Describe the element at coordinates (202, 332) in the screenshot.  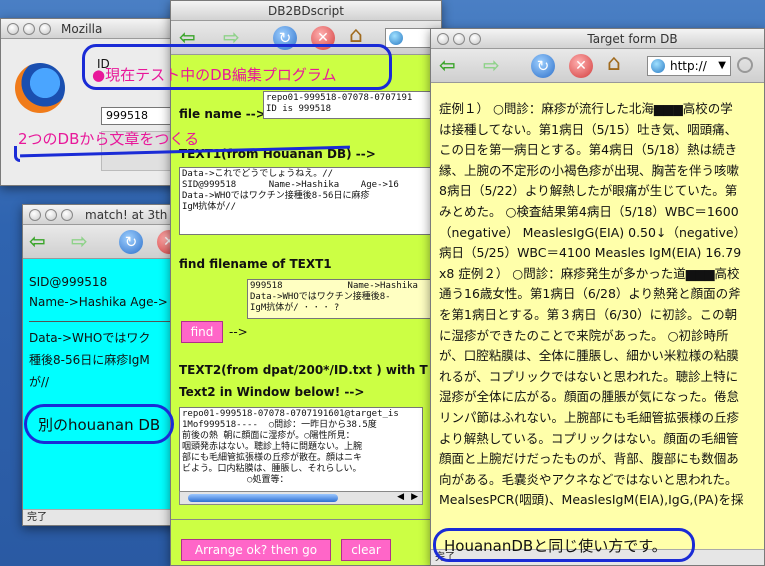
I see `find-button: find` at that location.